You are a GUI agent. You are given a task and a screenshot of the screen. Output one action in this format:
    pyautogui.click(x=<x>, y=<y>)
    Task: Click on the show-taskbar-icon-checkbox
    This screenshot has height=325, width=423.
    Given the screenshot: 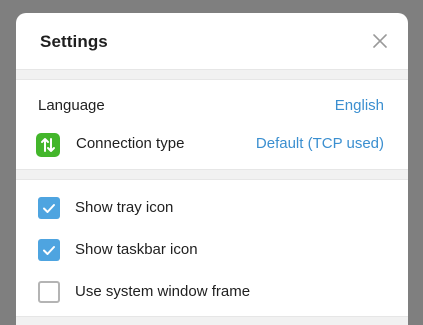 What is the action you would take?
    pyautogui.click(x=49, y=250)
    